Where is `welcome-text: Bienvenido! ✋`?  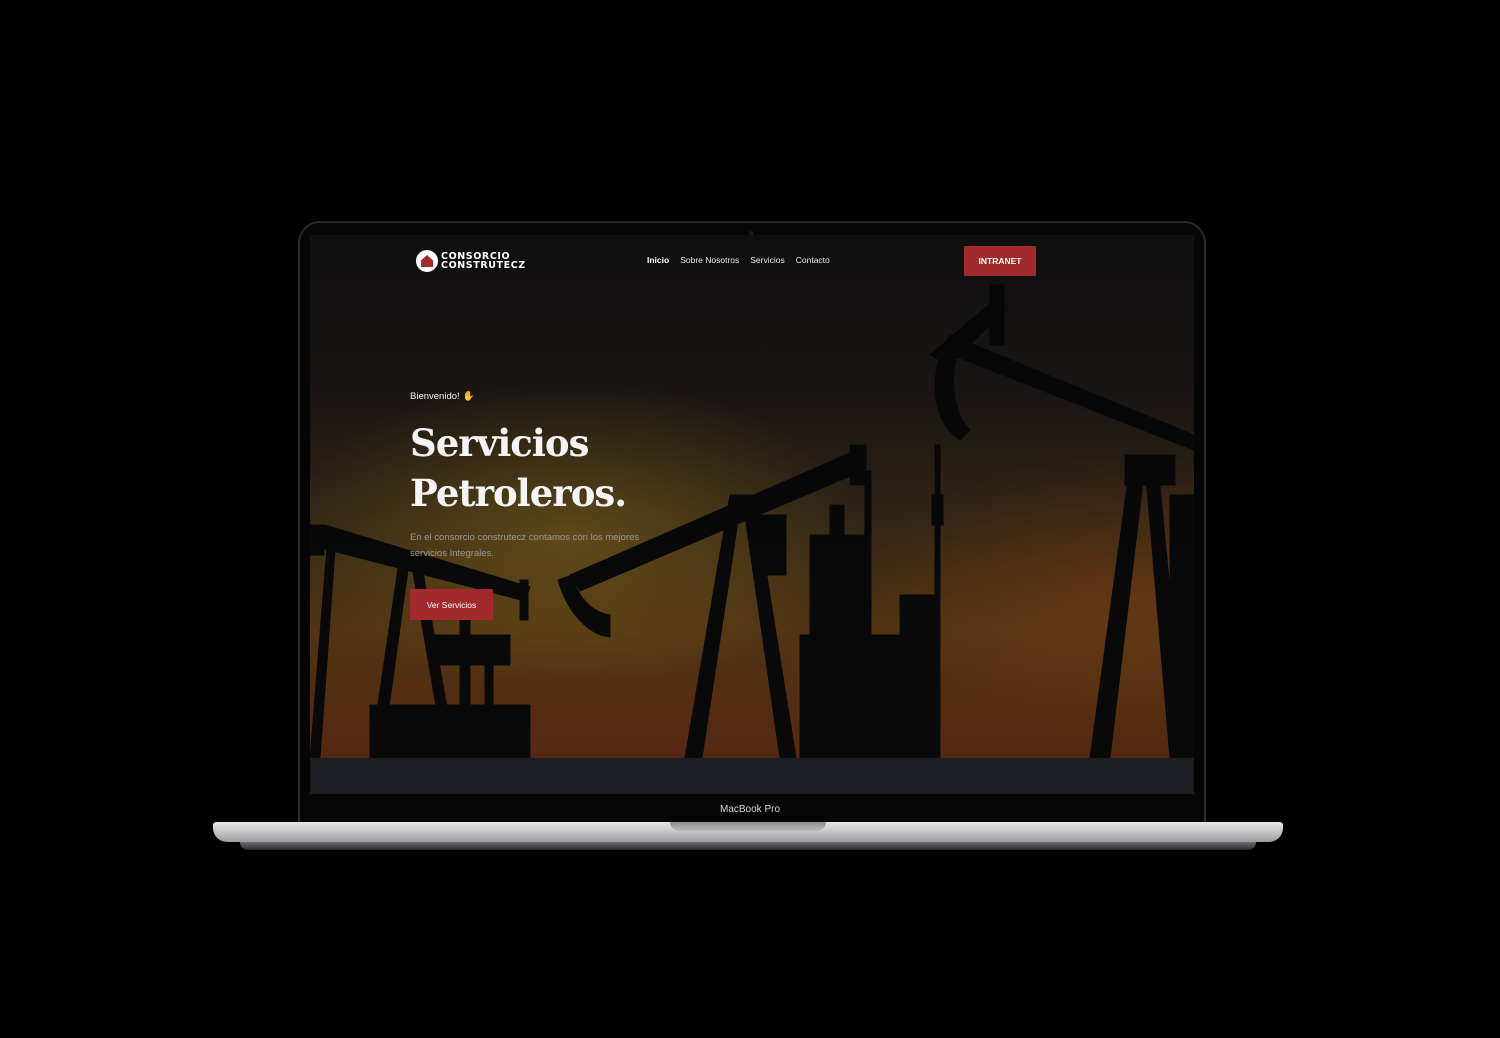 welcome-text: Bienvenido! ✋ is located at coordinates (442, 396).